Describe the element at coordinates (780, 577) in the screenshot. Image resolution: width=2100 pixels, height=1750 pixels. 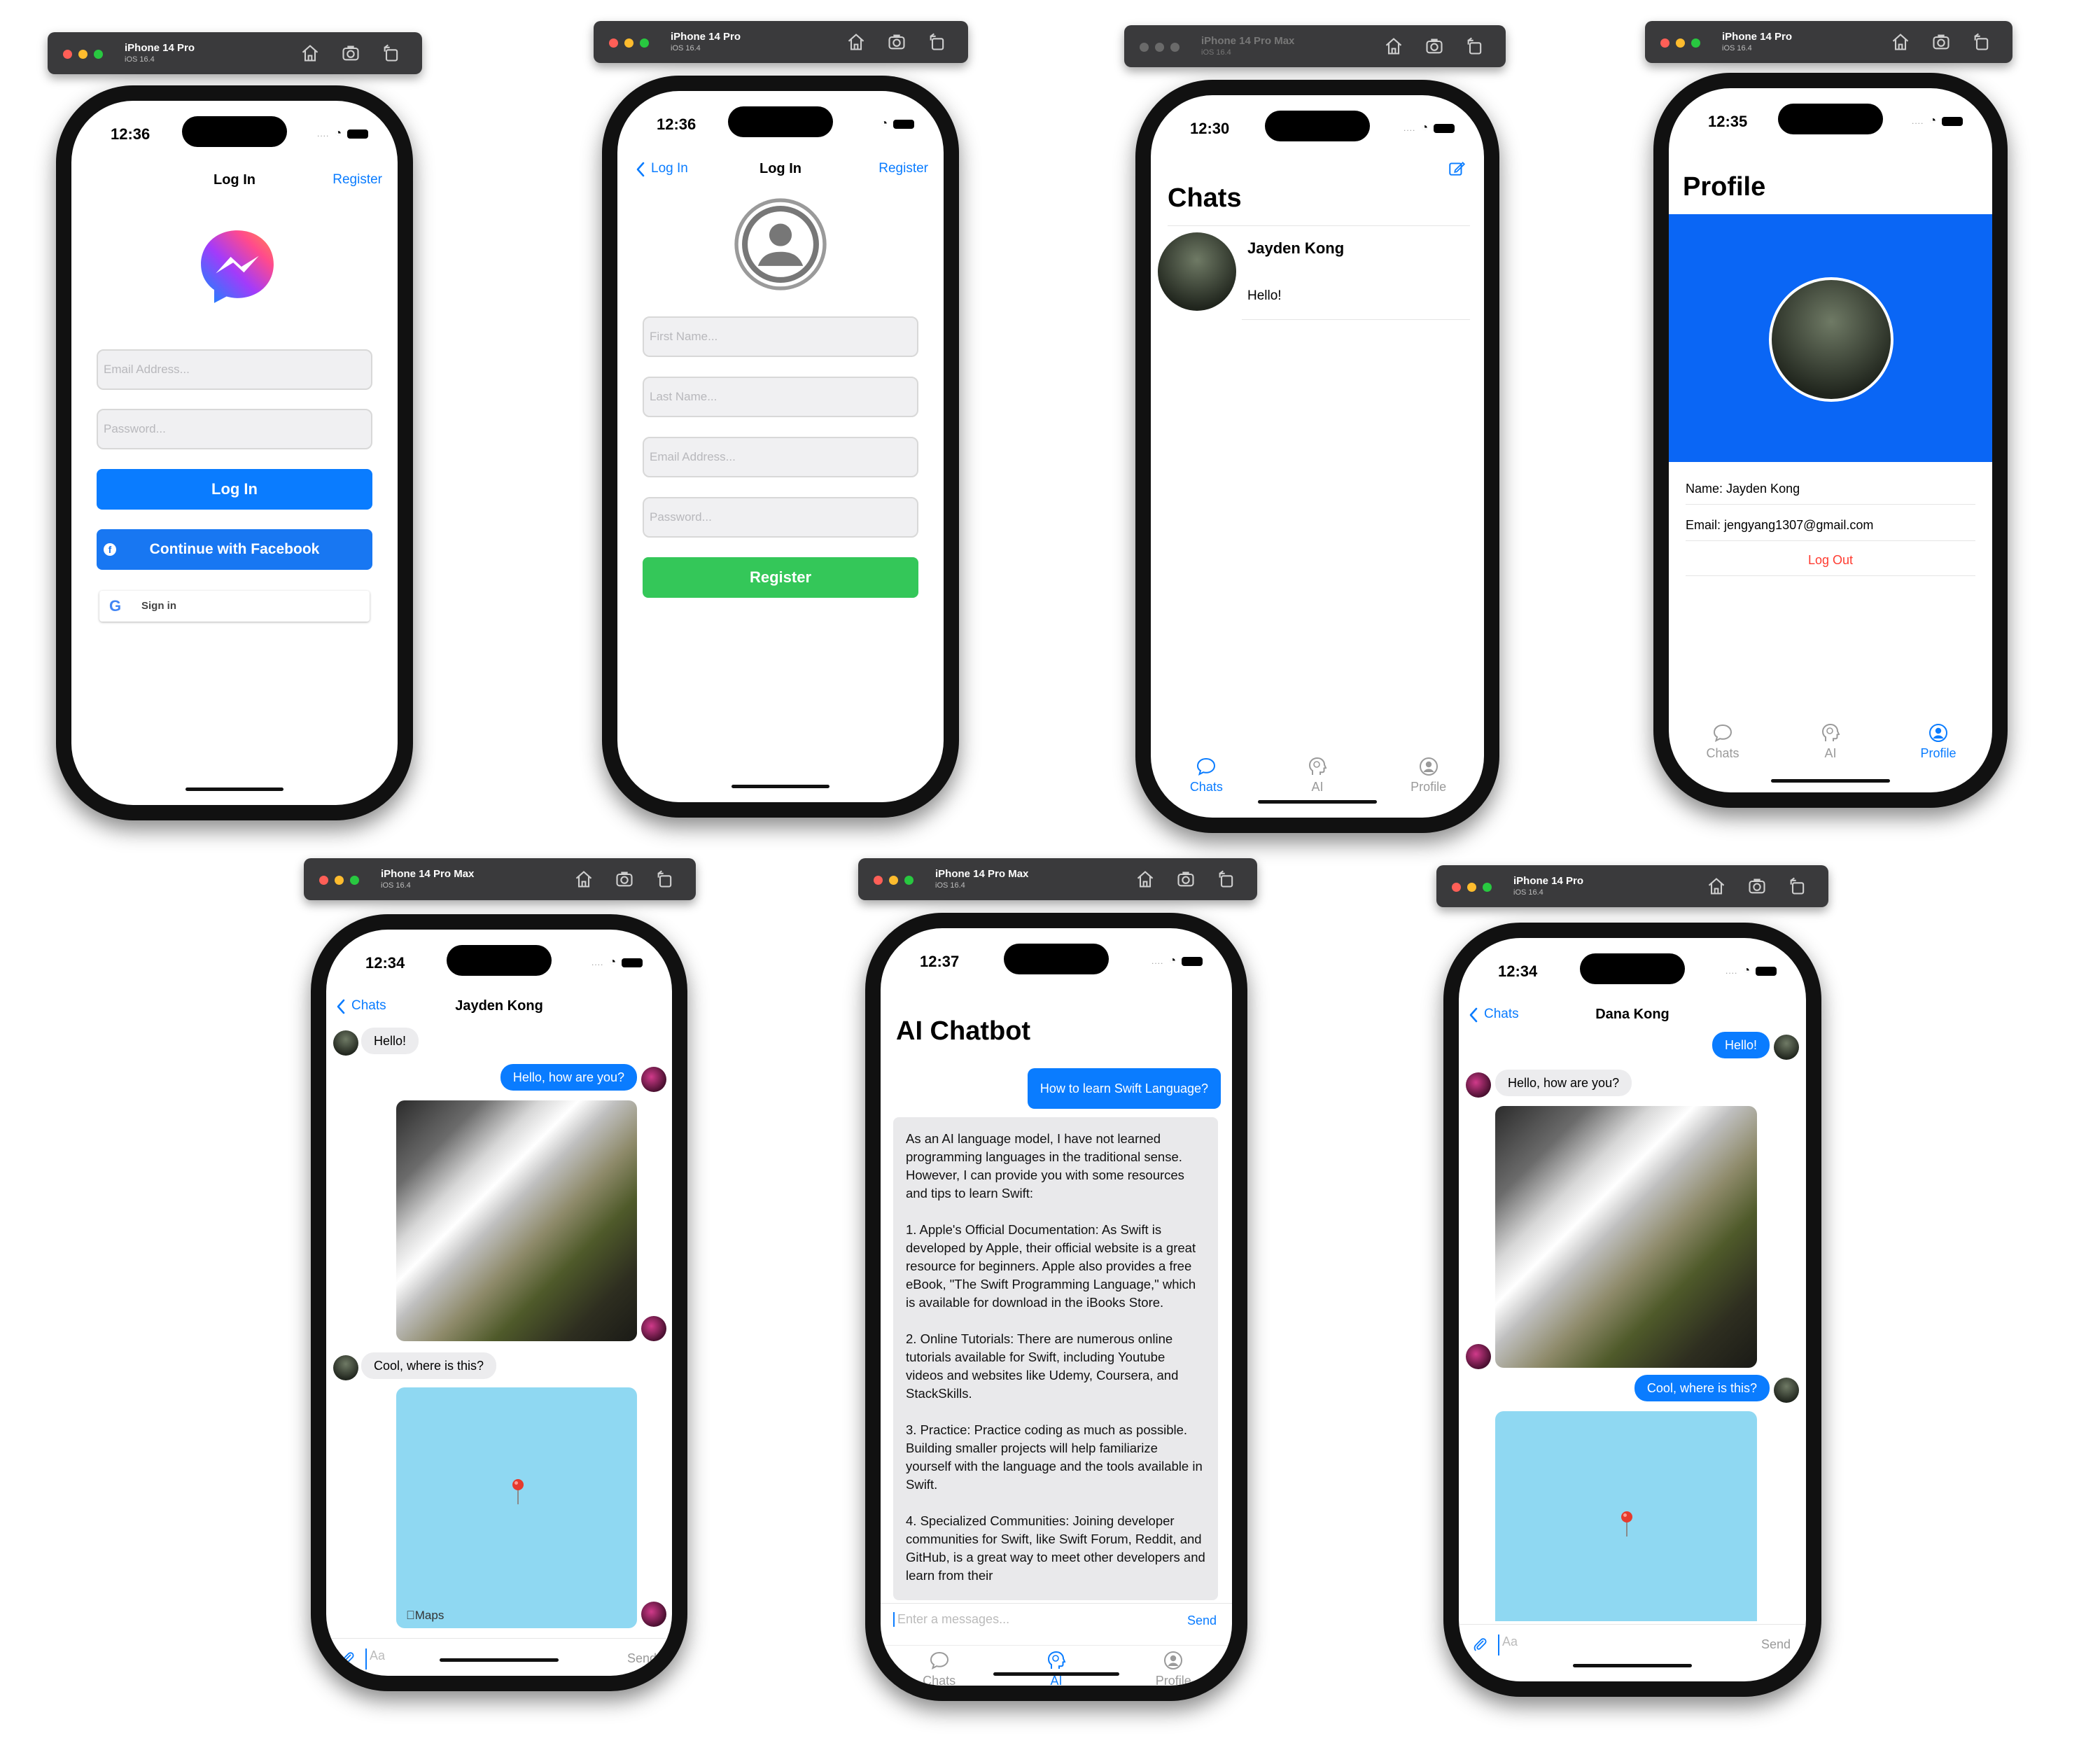
I see `register-button: Register` at that location.